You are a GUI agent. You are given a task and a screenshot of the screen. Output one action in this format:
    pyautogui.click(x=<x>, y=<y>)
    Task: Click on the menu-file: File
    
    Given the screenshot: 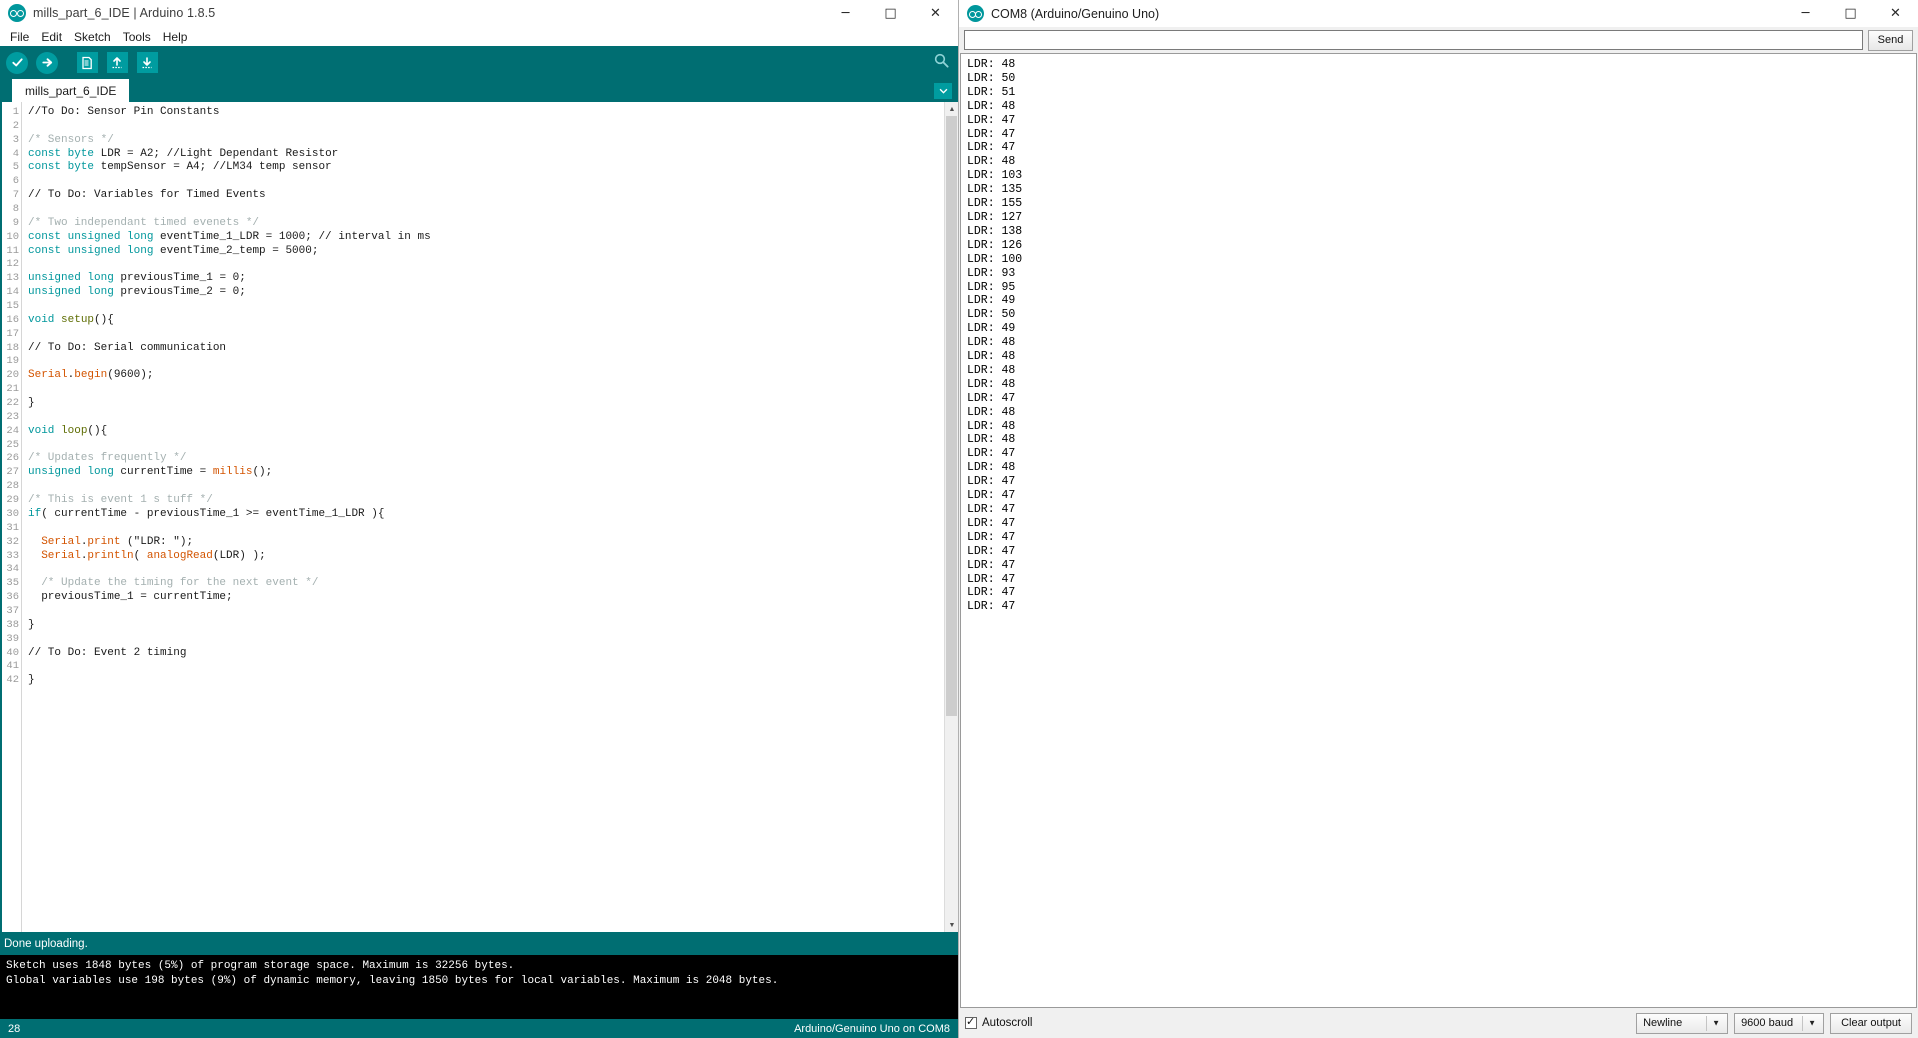 What is the action you would take?
    pyautogui.click(x=19, y=37)
    